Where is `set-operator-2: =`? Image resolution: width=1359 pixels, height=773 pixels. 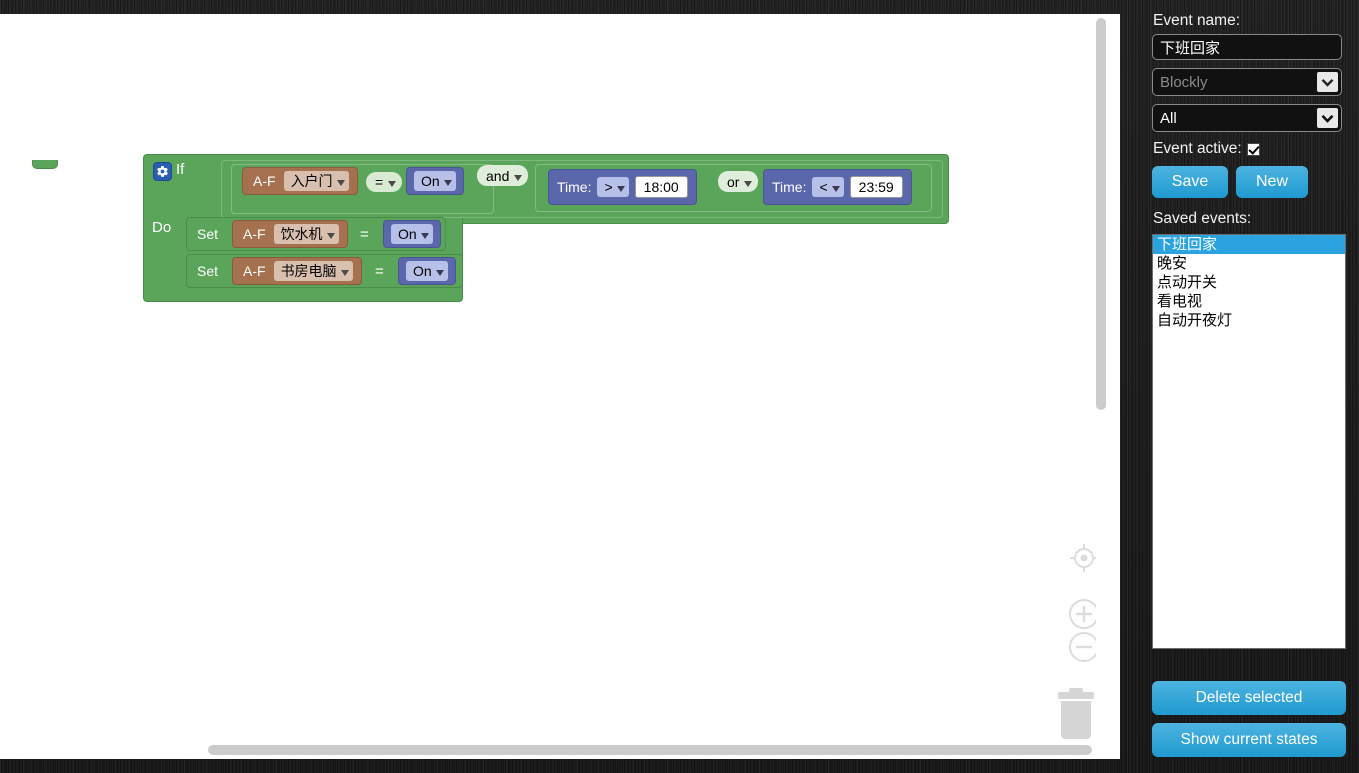
set-operator-2: = is located at coordinates (379, 271).